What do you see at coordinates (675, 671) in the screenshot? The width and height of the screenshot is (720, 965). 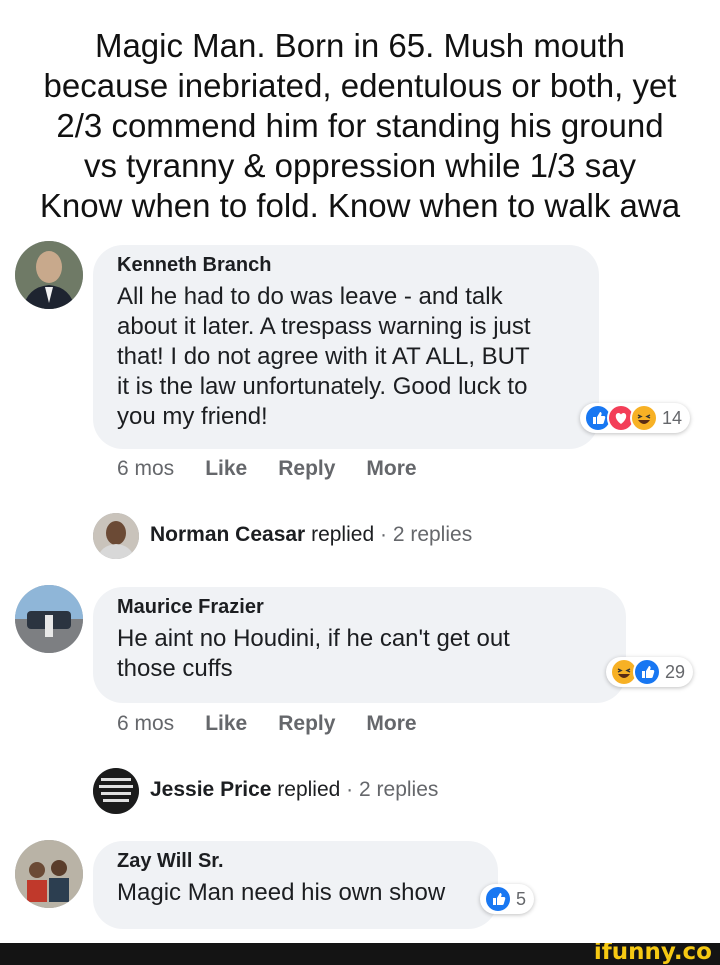 I see `reaction-count: 29` at bounding box center [675, 671].